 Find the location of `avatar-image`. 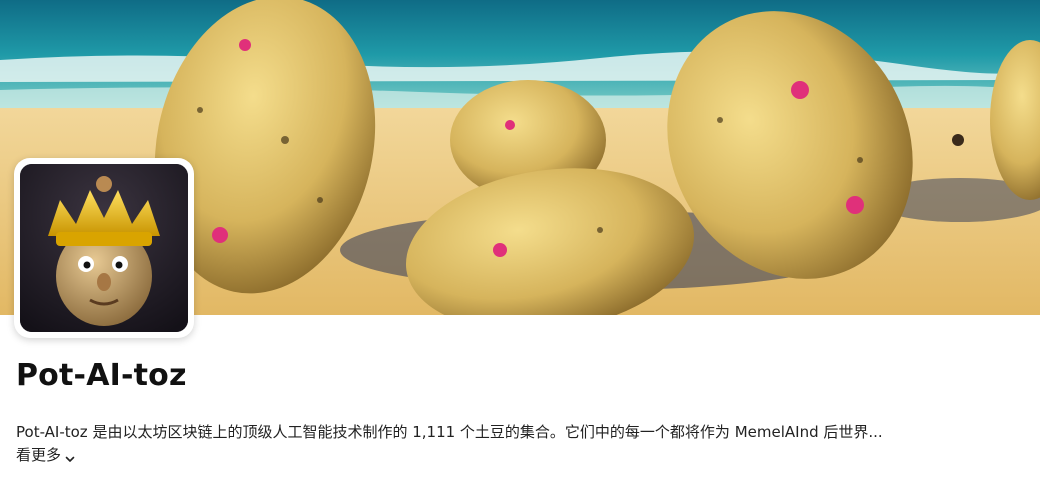

avatar-image is located at coordinates (104, 248).